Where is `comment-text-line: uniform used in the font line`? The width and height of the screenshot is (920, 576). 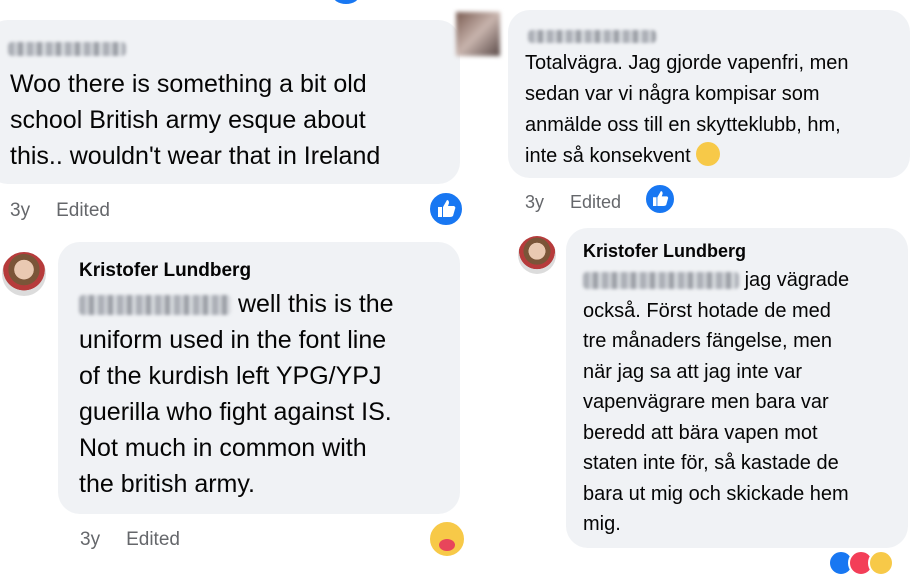
comment-text-line: uniform used in the font line is located at coordinates (233, 340).